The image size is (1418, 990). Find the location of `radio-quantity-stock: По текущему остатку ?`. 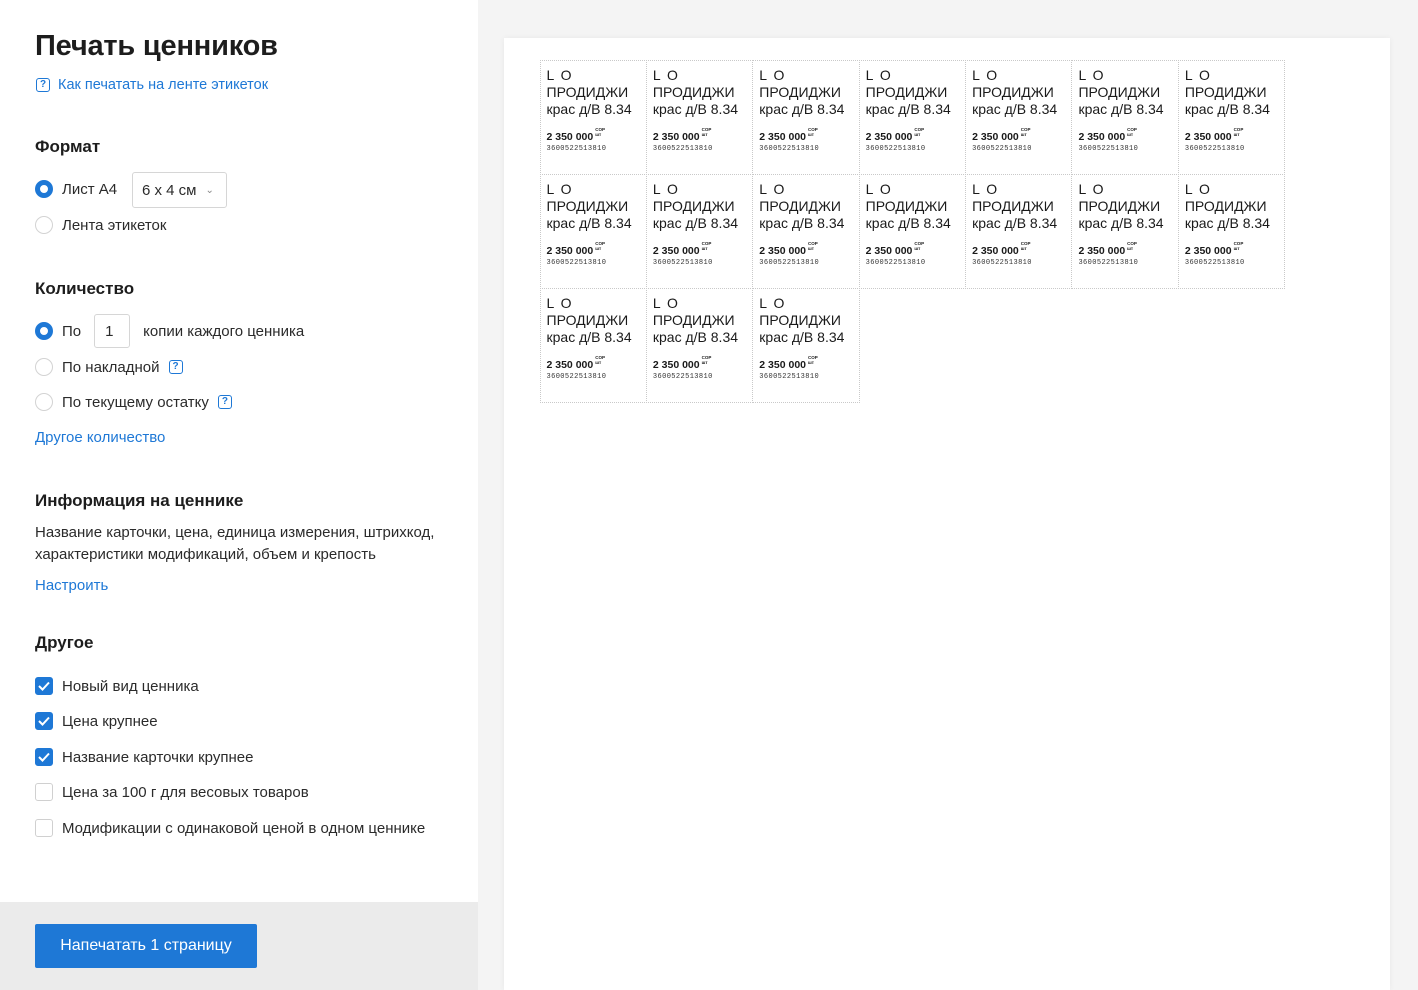

radio-quantity-stock: По текущему остатку ? is located at coordinates (133, 402).